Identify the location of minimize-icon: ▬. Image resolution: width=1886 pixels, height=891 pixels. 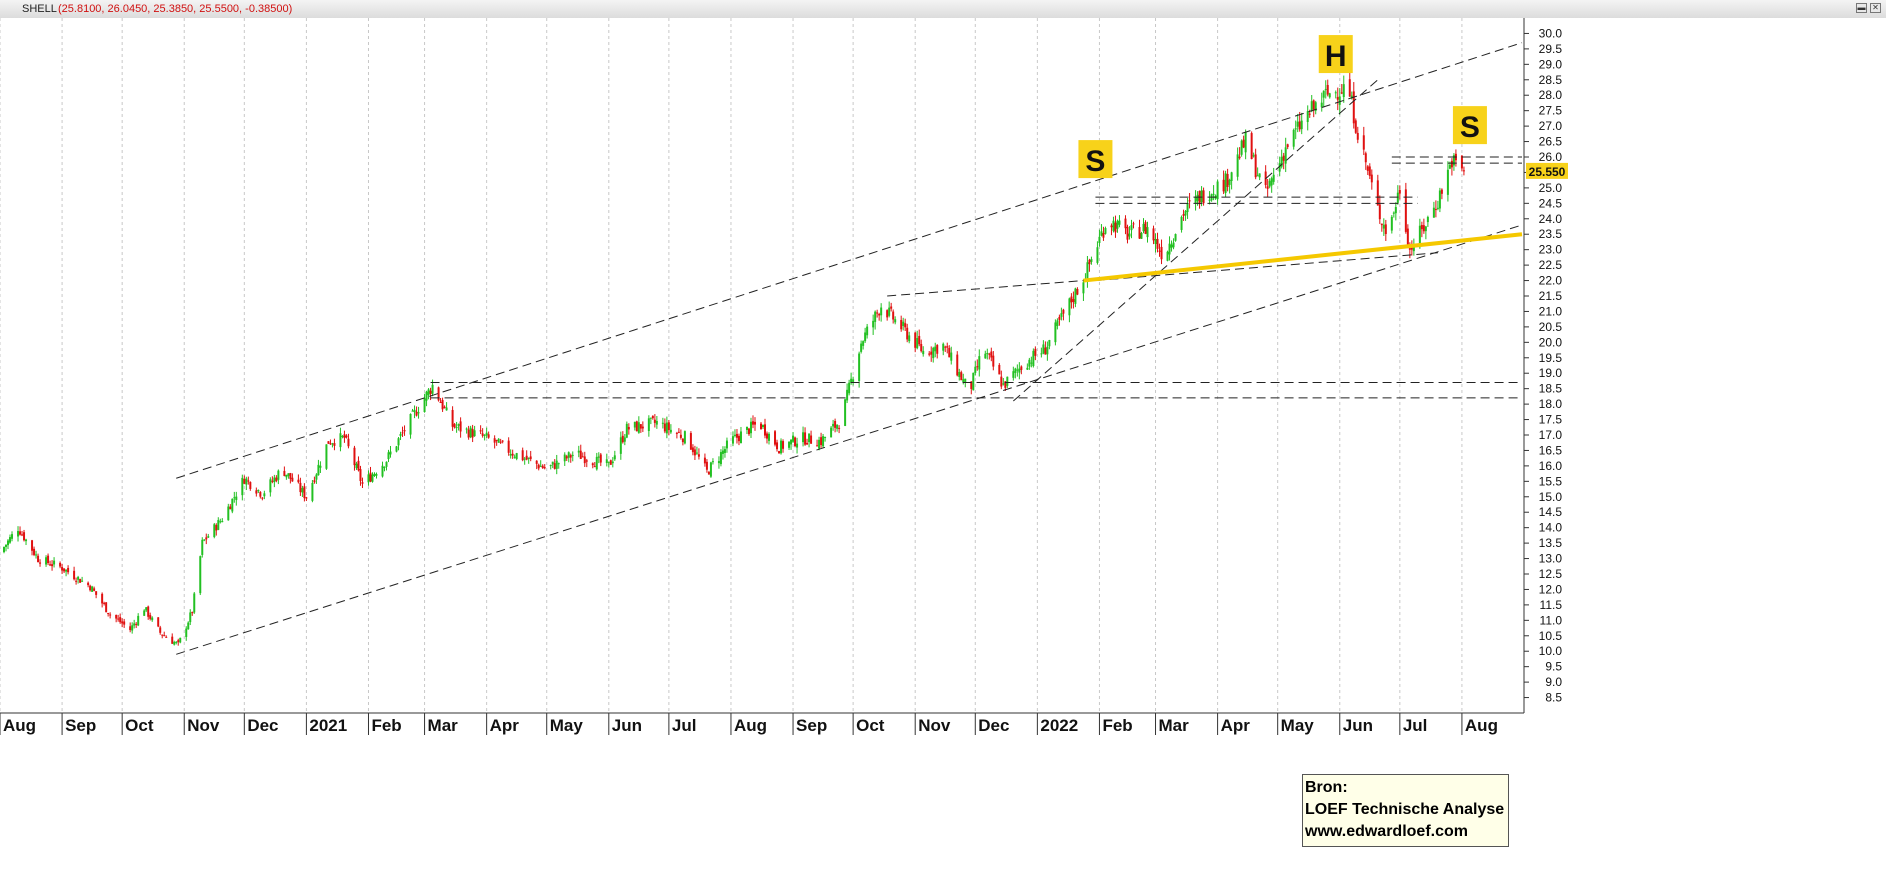
(1861, 8).